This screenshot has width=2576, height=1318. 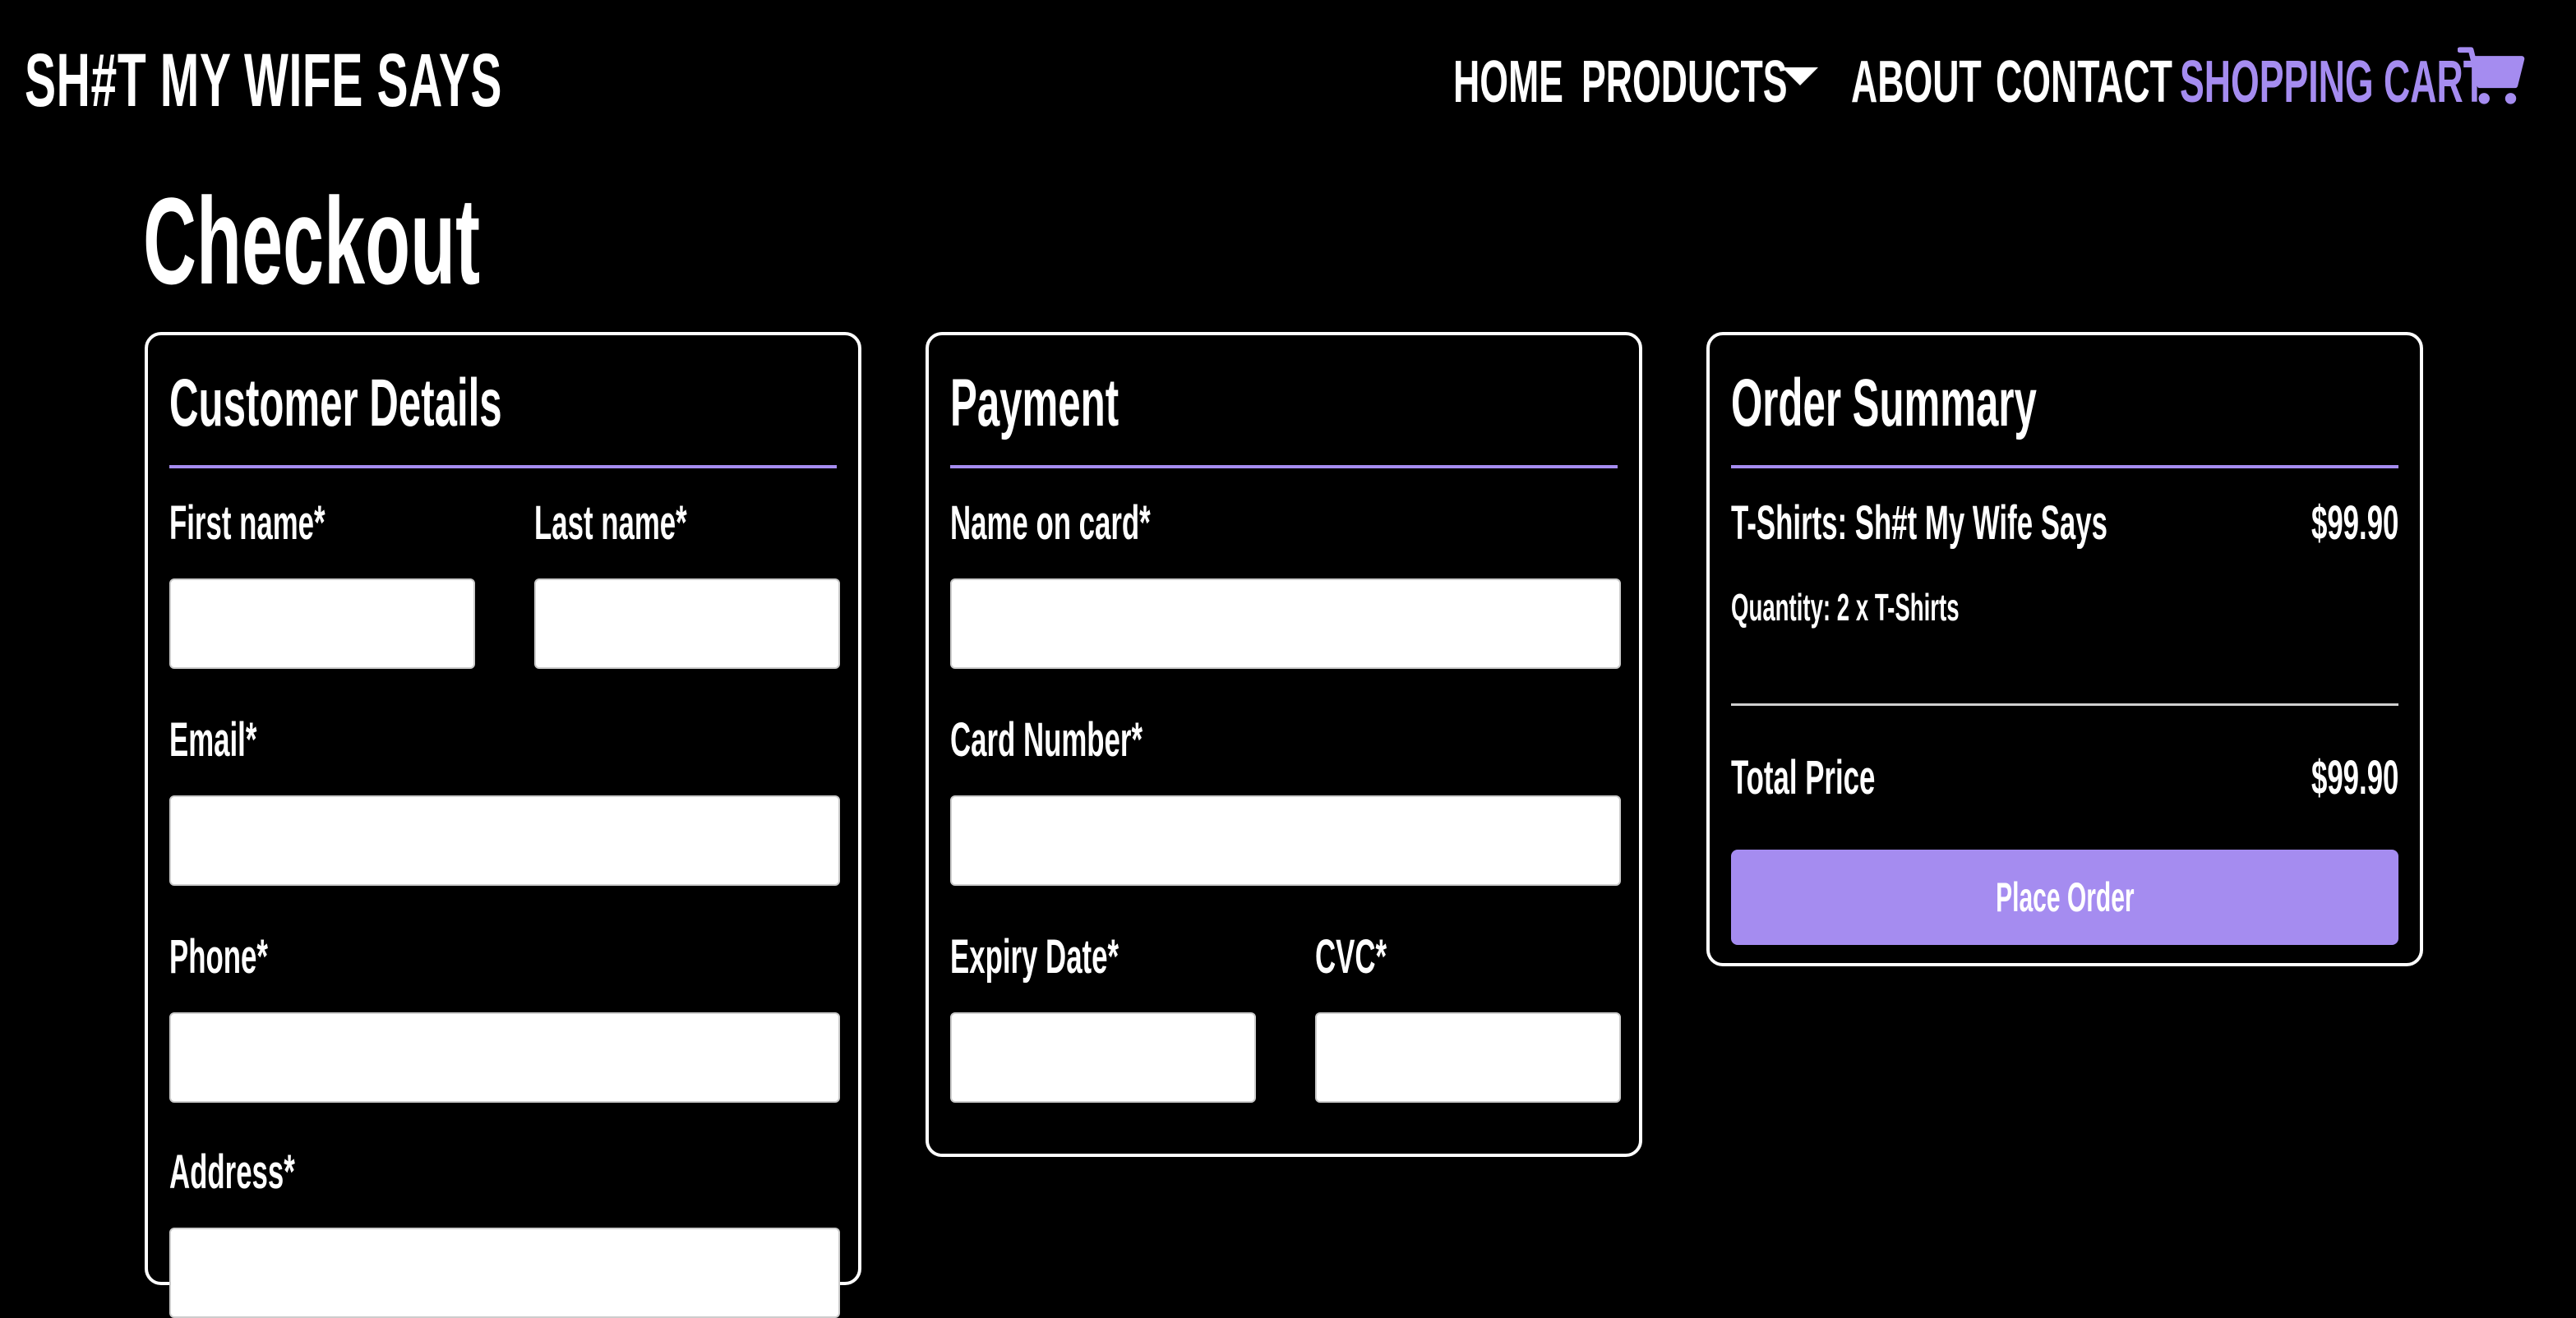 I want to click on order-item-price: $99.90, so click(x=2355, y=523).